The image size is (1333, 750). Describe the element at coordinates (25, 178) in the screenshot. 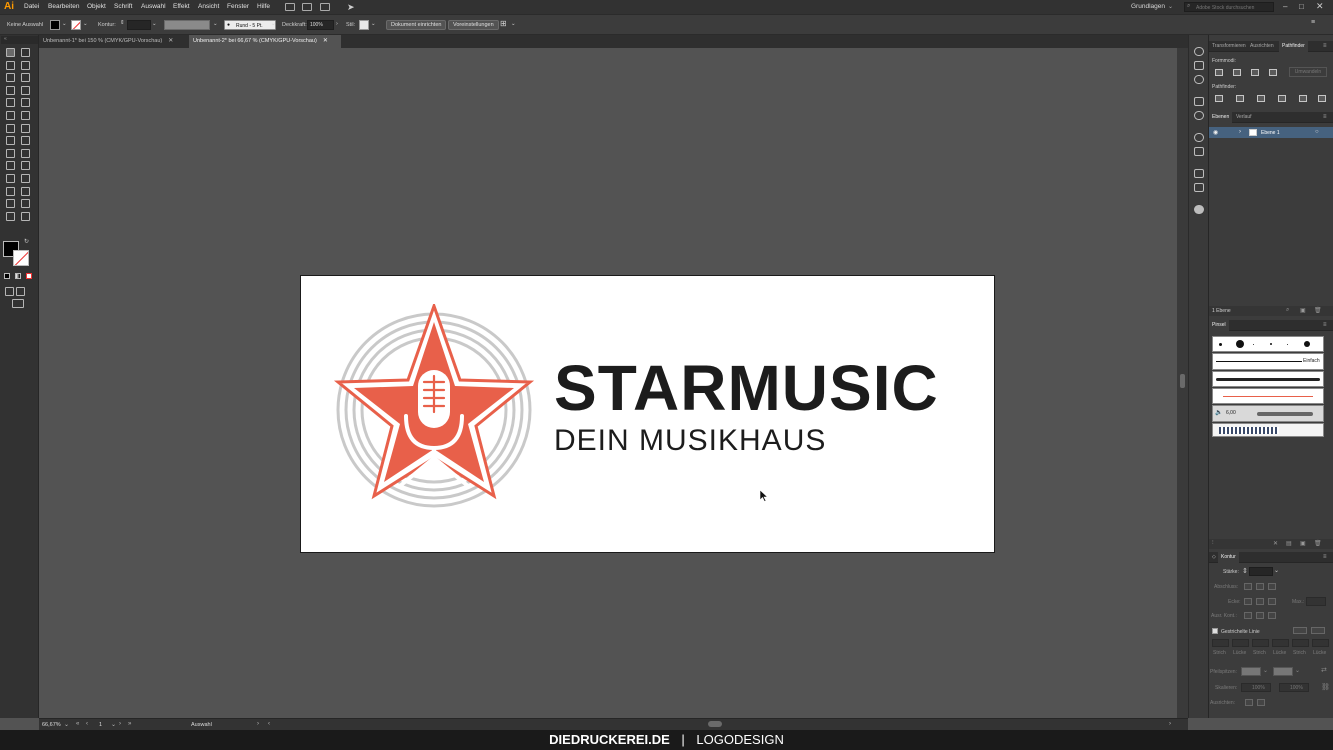

I see `blend-tool-icon` at that location.